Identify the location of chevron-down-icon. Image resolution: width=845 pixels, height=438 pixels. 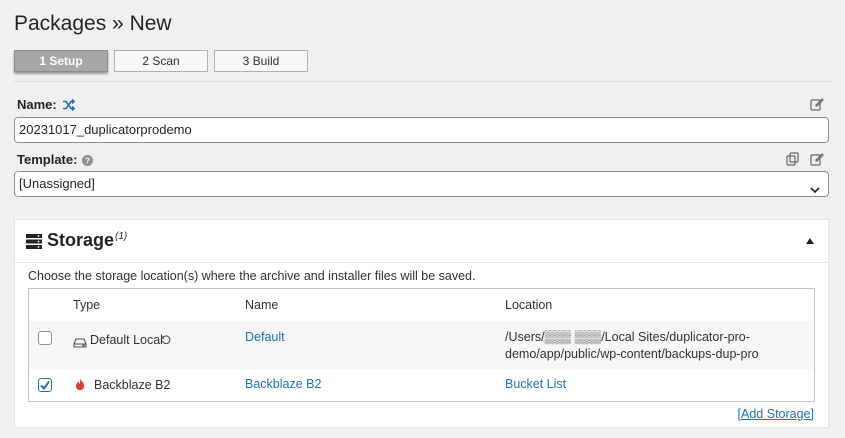
(815, 186).